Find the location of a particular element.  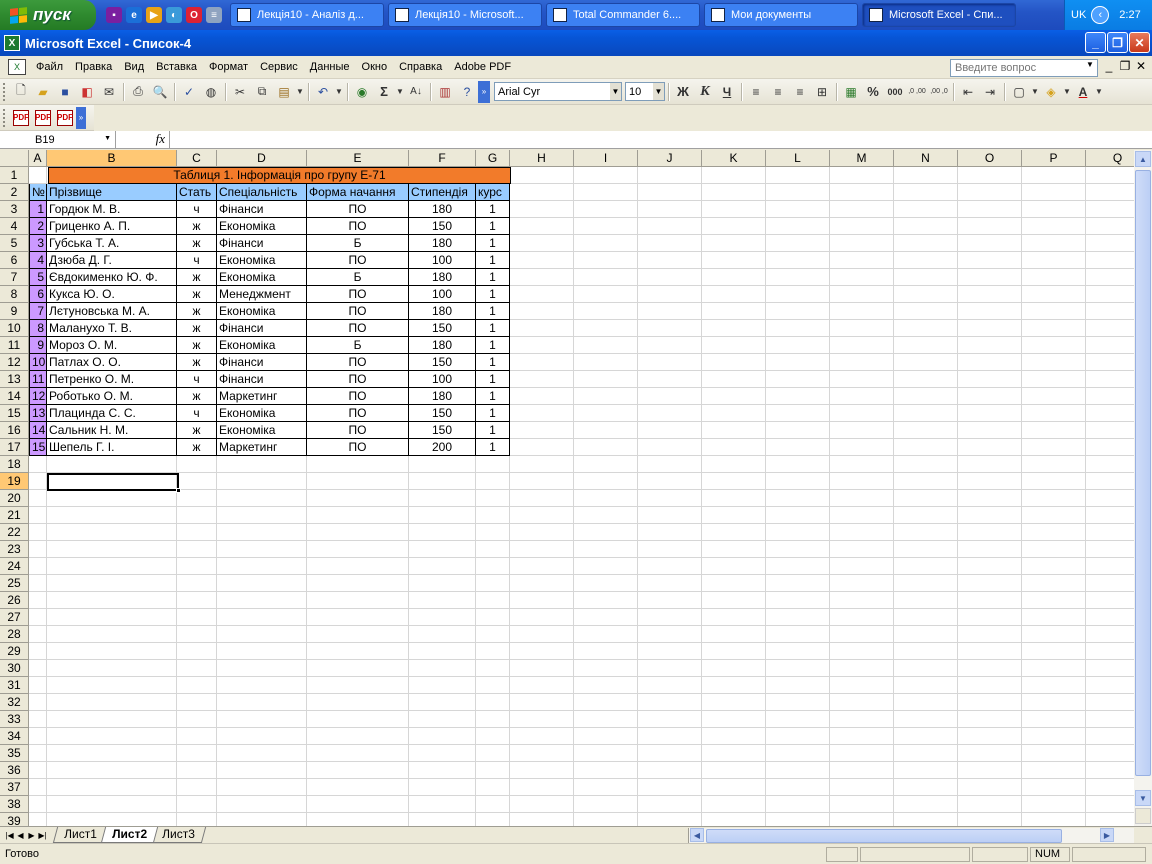

cell-number: 15 is located at coordinates (38, 447).